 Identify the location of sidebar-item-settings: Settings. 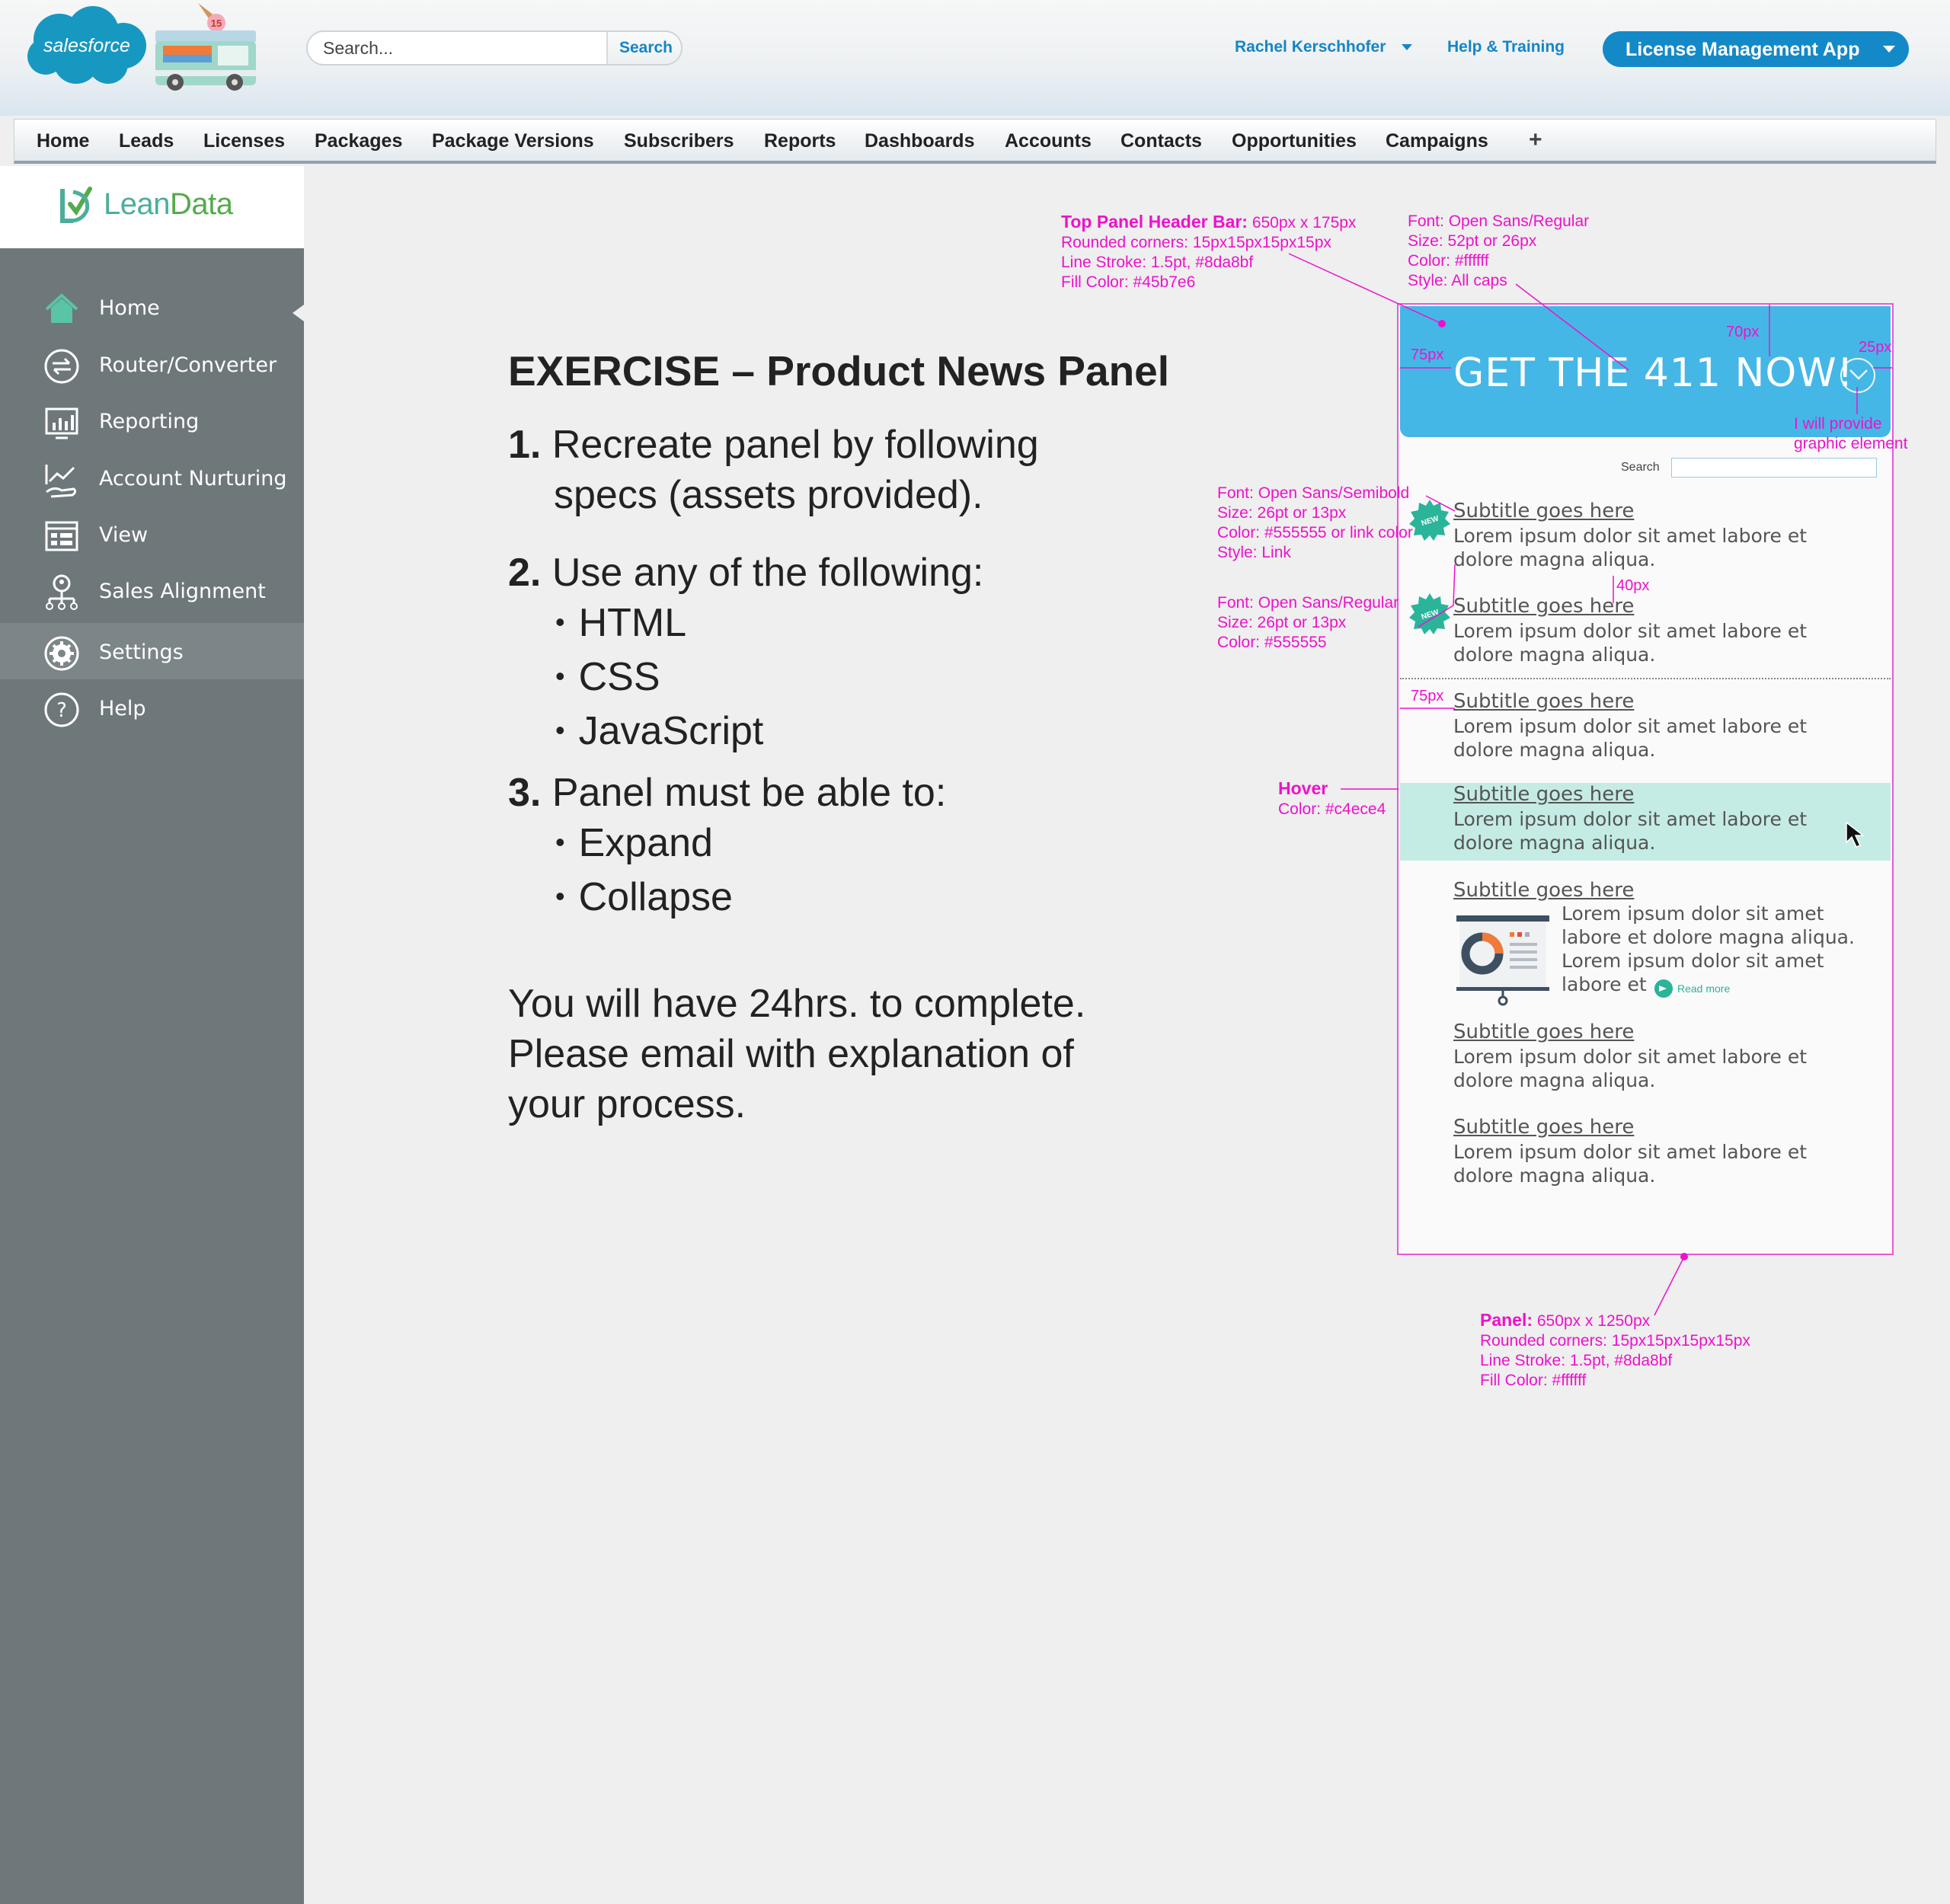
(152, 651).